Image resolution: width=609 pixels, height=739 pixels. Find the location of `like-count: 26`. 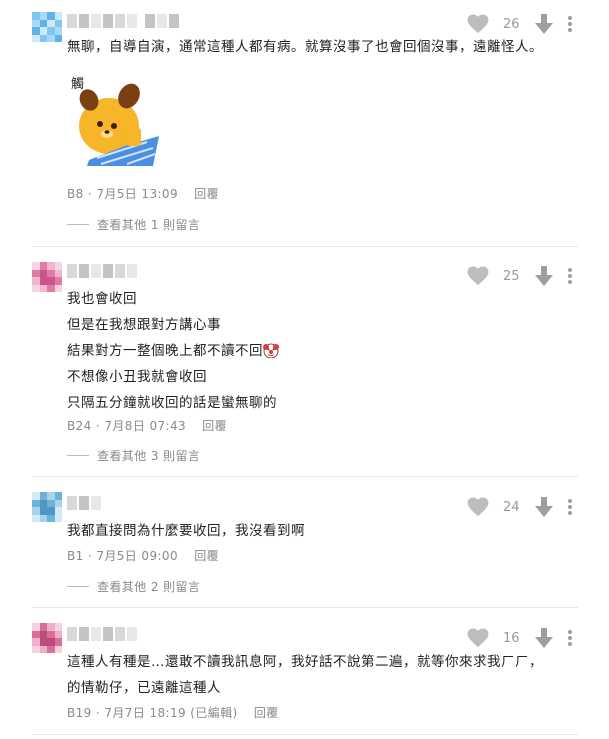

like-count: 26 is located at coordinates (511, 24).